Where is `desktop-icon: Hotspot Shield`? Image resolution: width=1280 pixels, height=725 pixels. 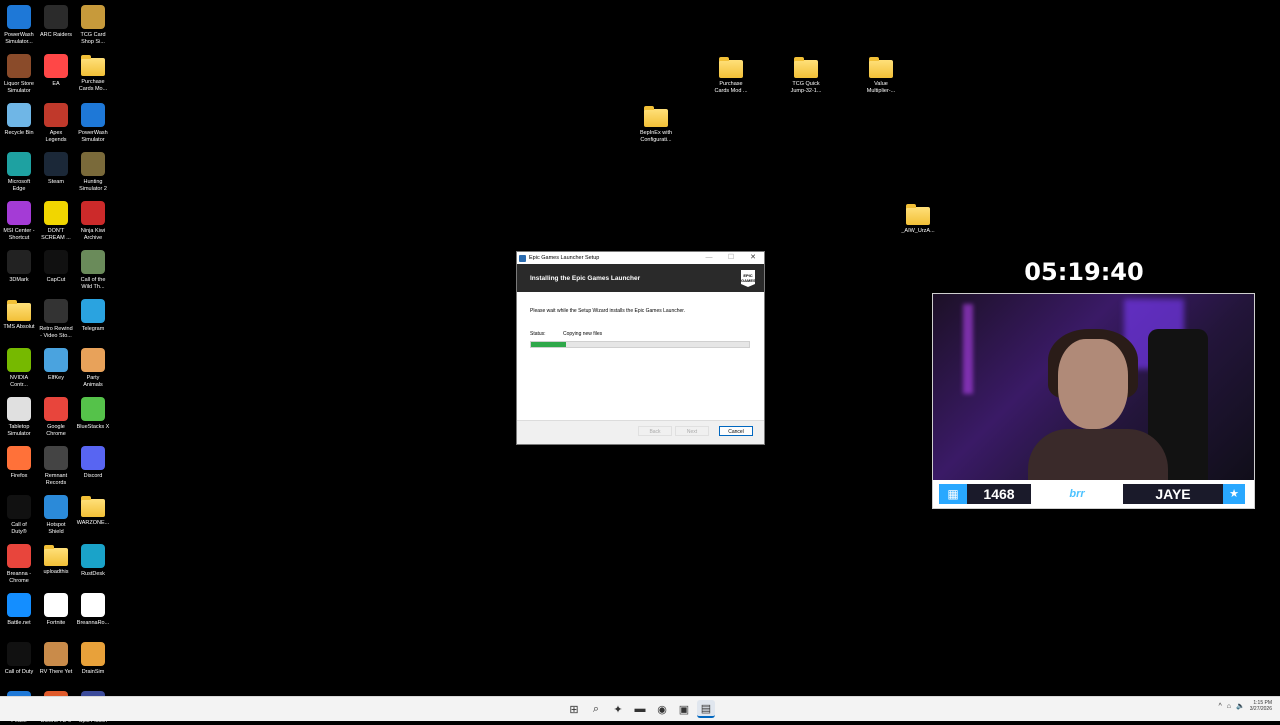 desktop-icon: Hotspot Shield is located at coordinates (56, 515).